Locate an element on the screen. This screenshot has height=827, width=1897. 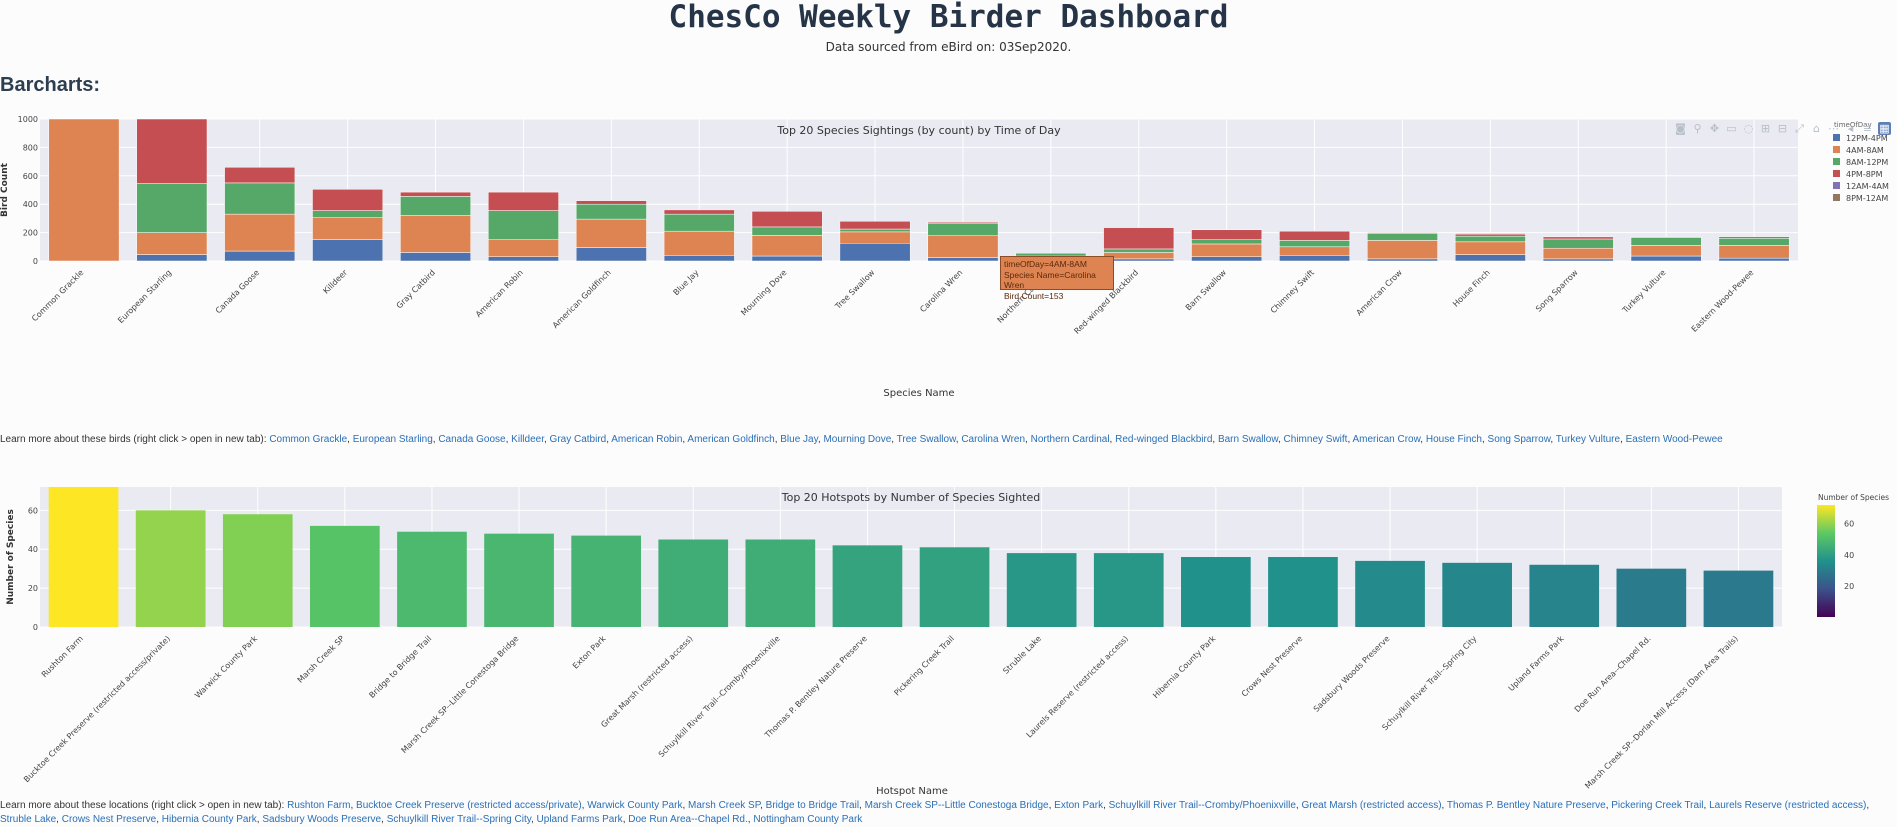
zoom-out-icon: ⊟ is located at coordinates (1782, 128).